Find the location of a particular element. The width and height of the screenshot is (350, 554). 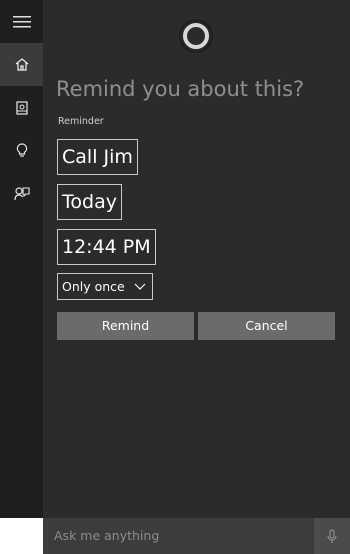

nav-lightbulb-button is located at coordinates (21, 150).